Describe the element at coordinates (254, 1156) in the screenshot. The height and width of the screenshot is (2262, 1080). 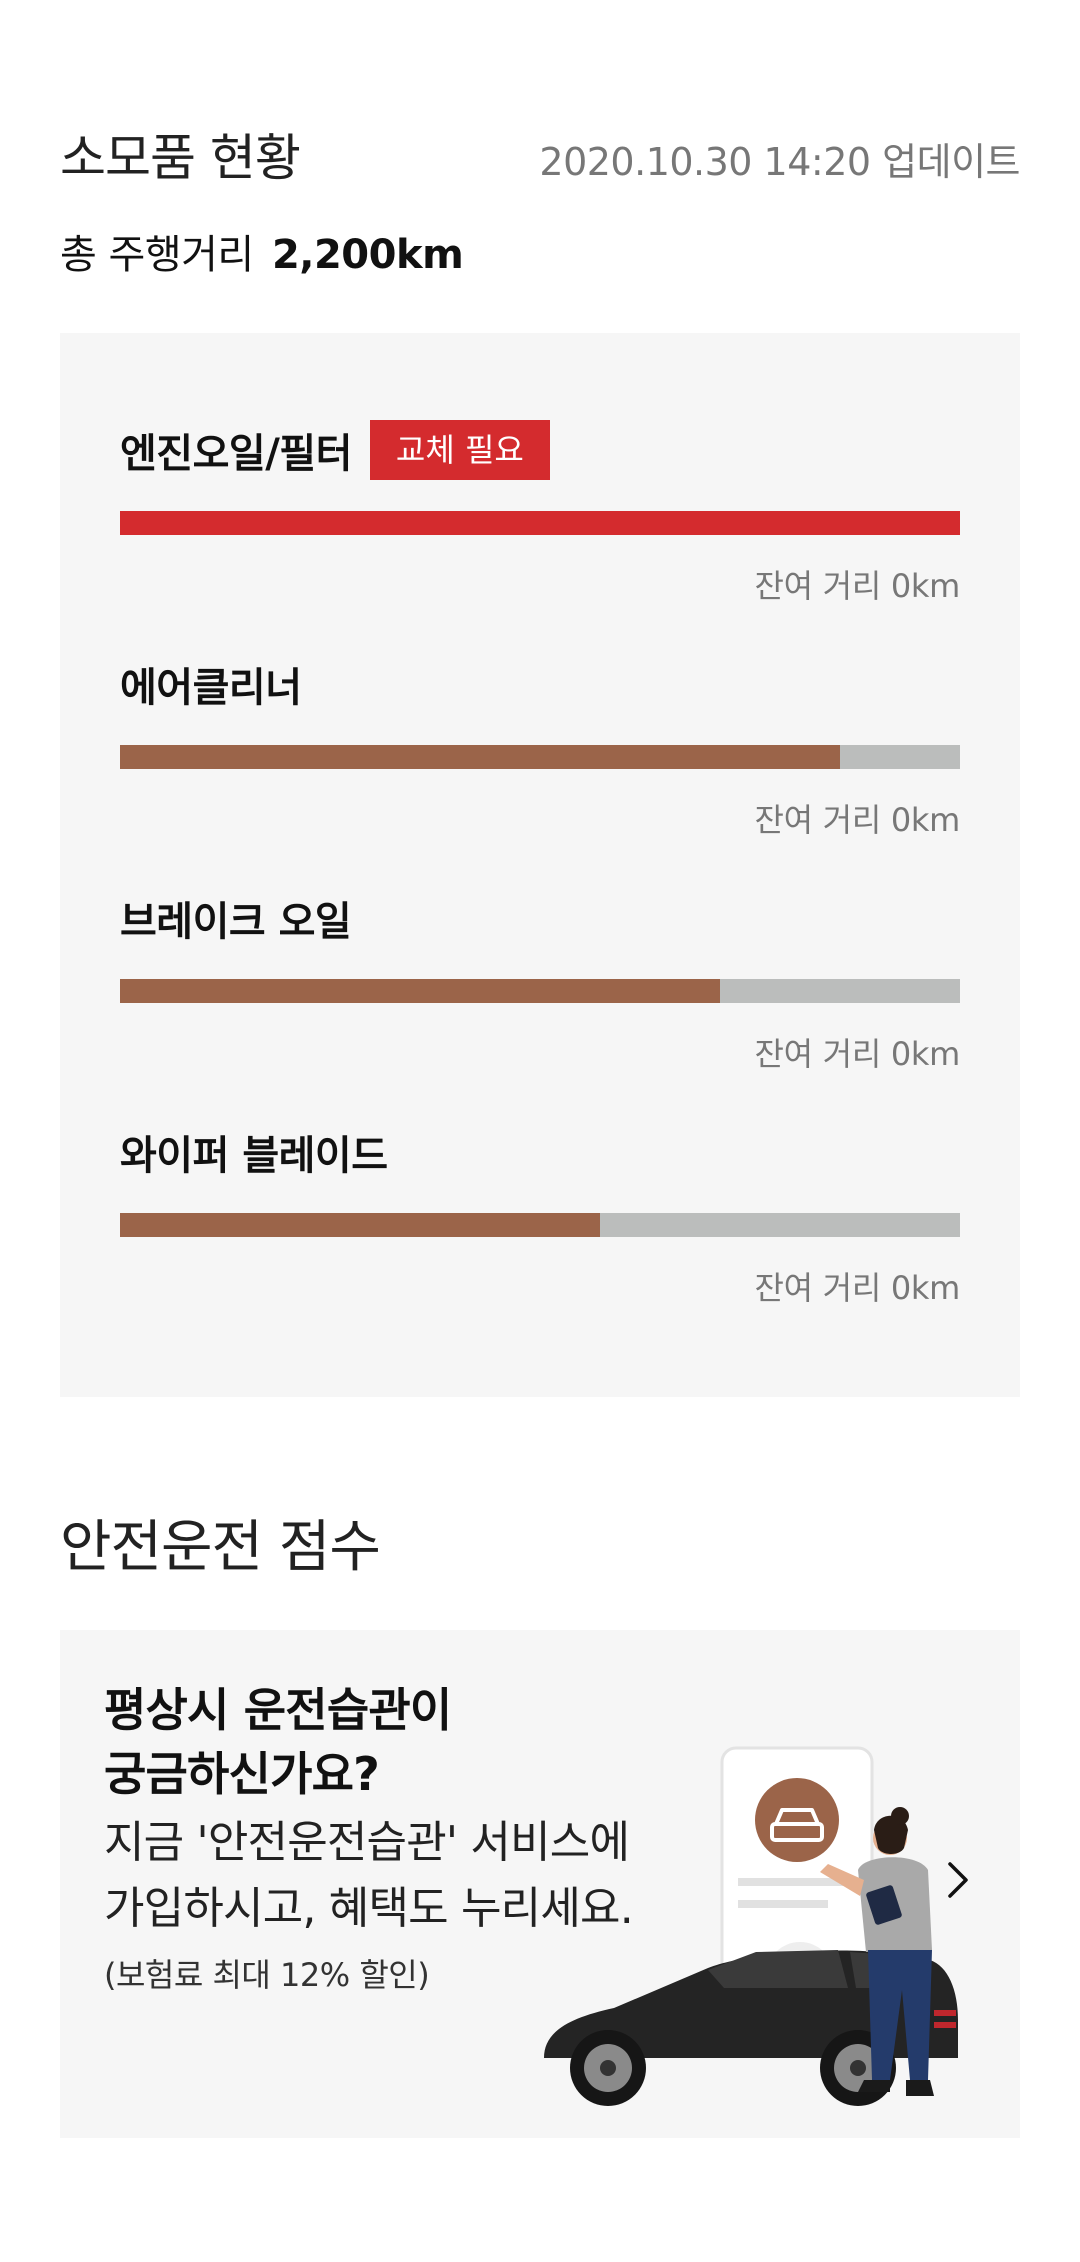
I see `item-label: 와이퍼 블레이드` at that location.